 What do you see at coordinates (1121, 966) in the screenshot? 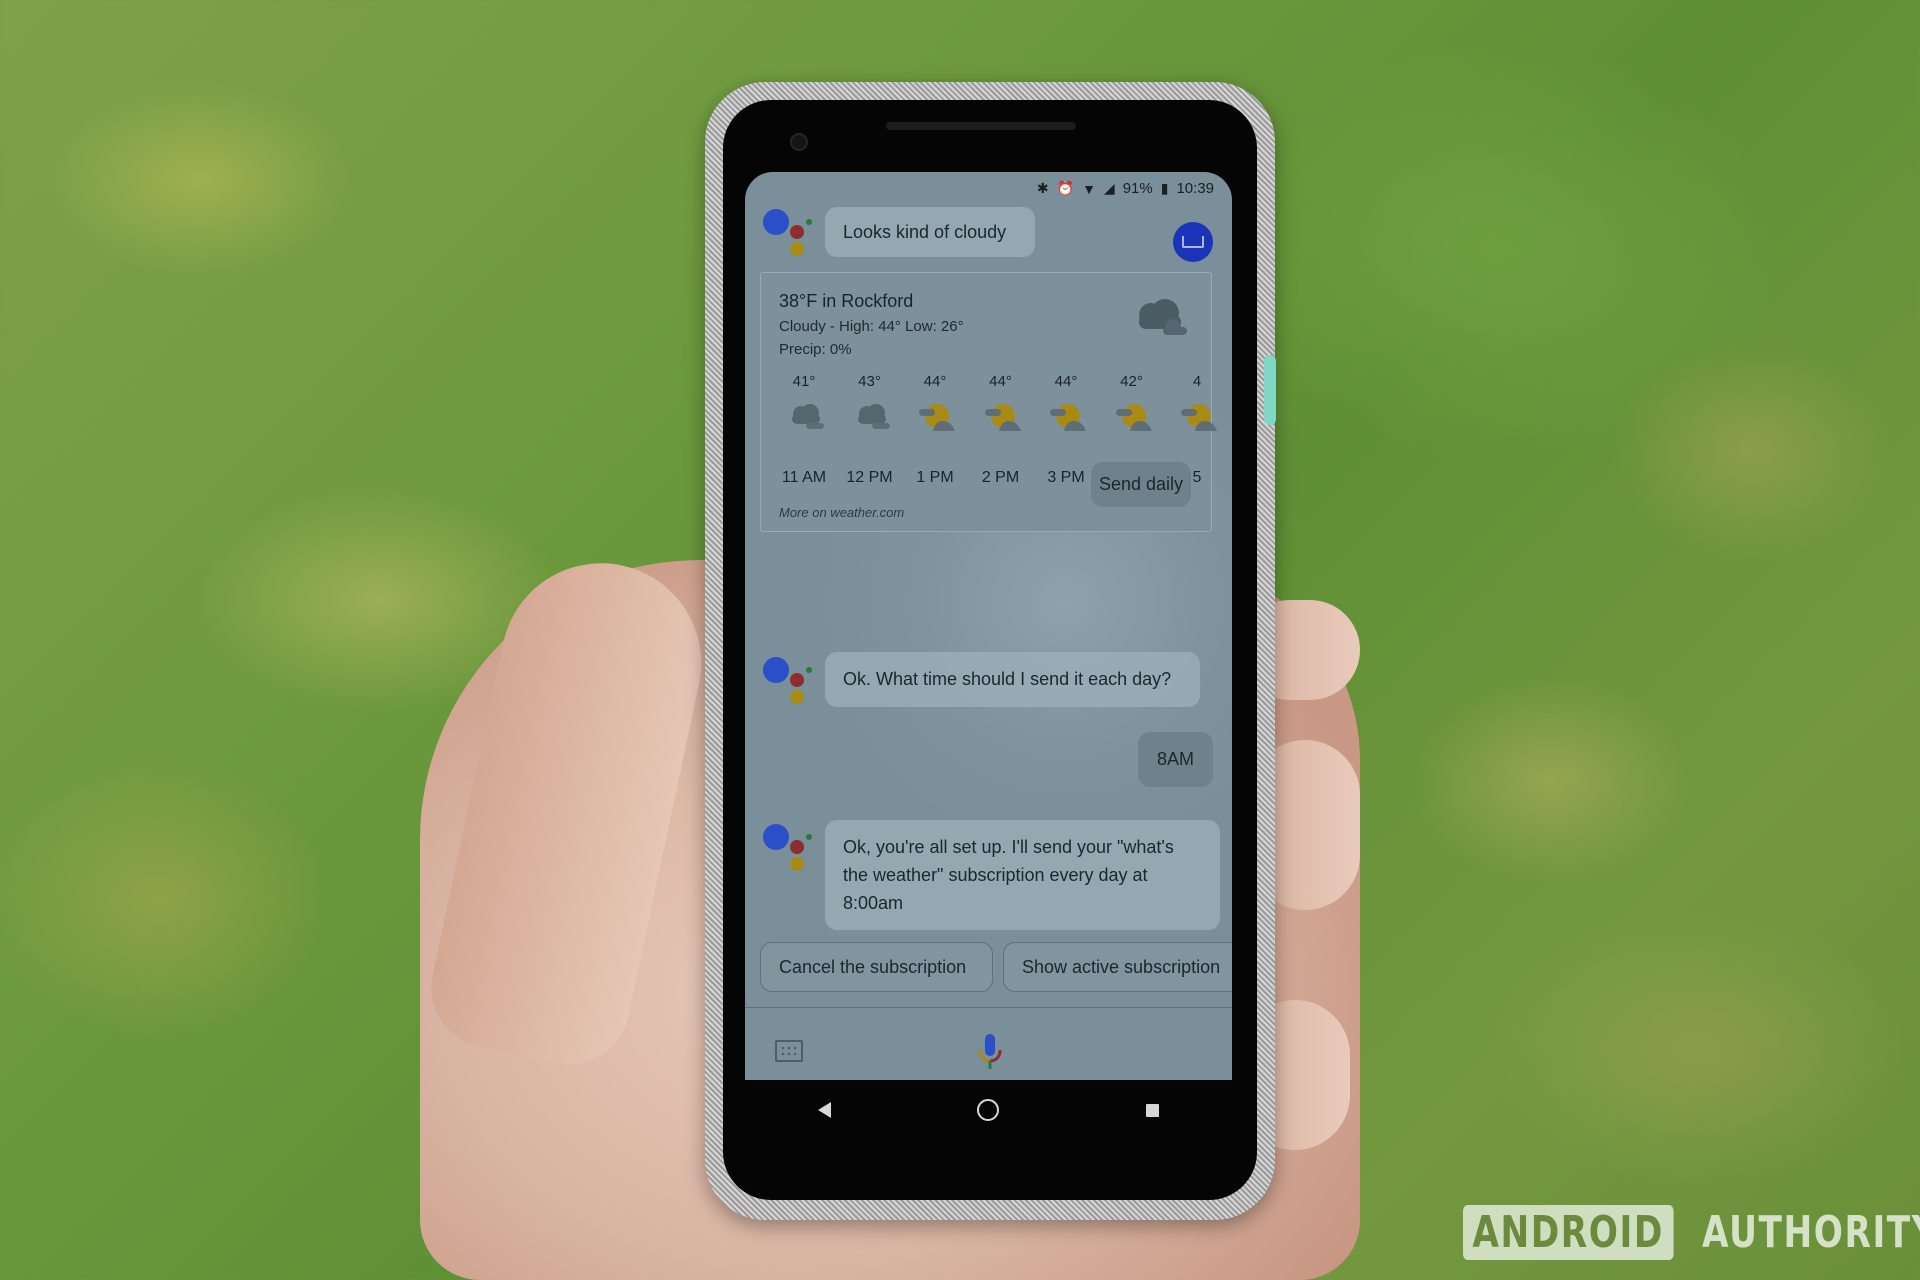
I see `chip-label: Show active subscription` at bounding box center [1121, 966].